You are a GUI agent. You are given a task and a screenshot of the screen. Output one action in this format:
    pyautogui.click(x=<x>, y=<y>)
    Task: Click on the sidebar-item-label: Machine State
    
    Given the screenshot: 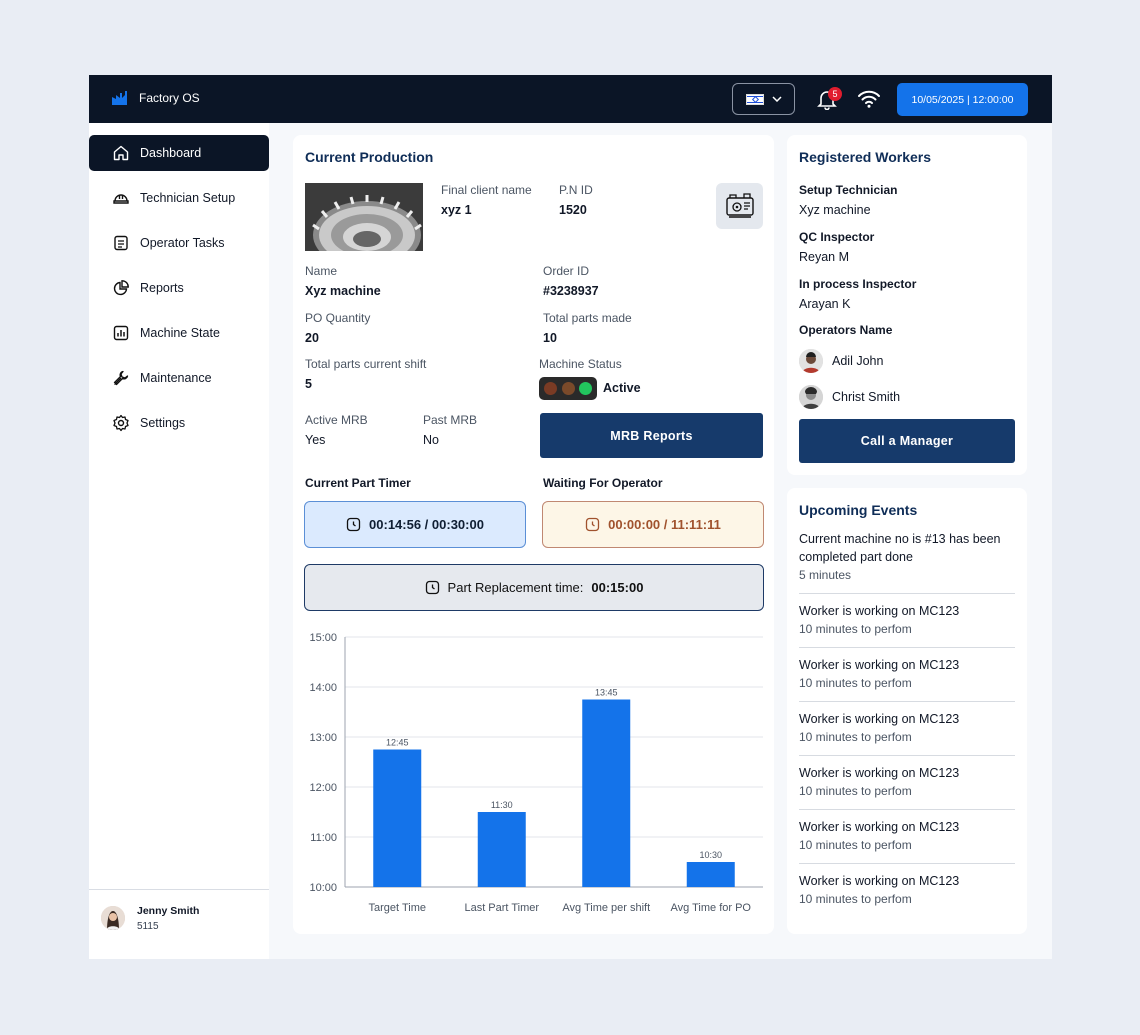 What is the action you would take?
    pyautogui.click(x=180, y=333)
    